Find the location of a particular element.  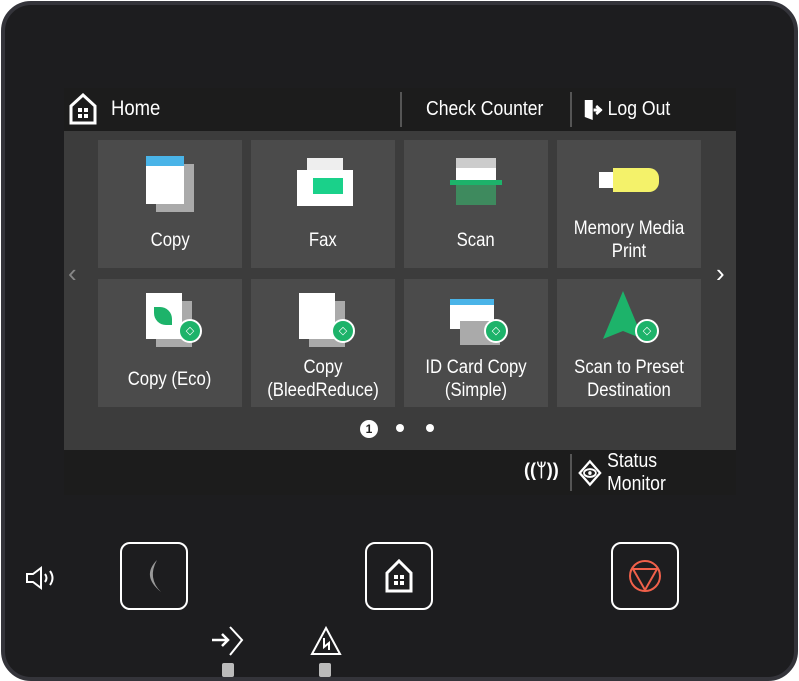

scan-icon is located at coordinates (476, 176).